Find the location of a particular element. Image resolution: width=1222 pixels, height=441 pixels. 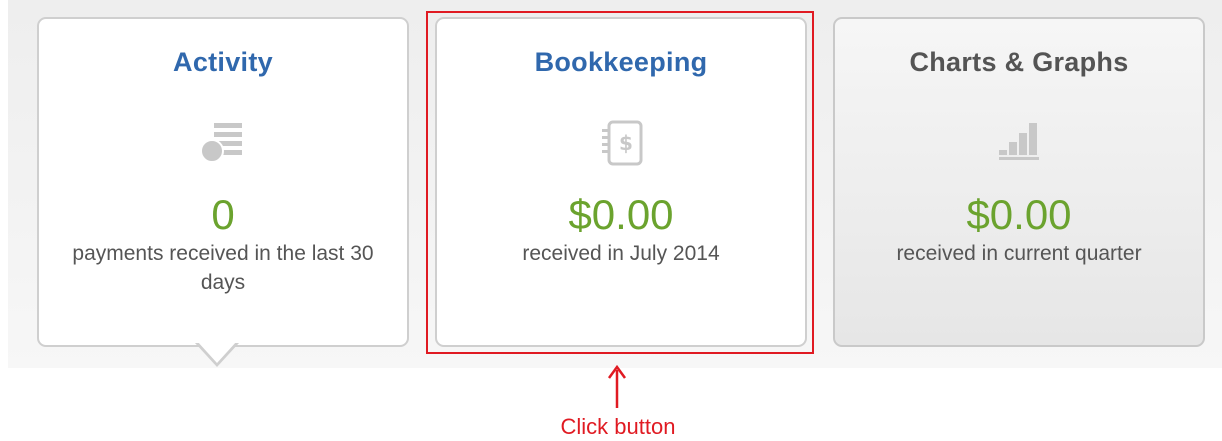

ledger-dollar-icon: $ is located at coordinates (622, 143).